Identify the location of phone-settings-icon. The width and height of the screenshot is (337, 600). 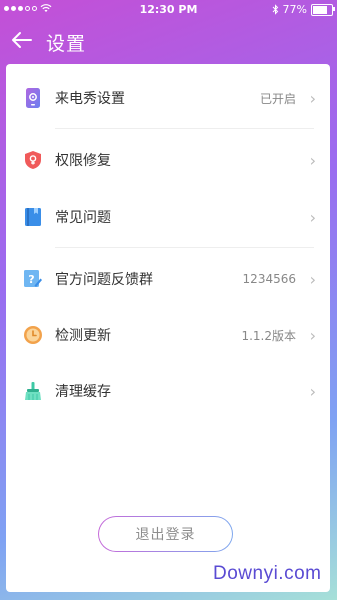
(33, 98).